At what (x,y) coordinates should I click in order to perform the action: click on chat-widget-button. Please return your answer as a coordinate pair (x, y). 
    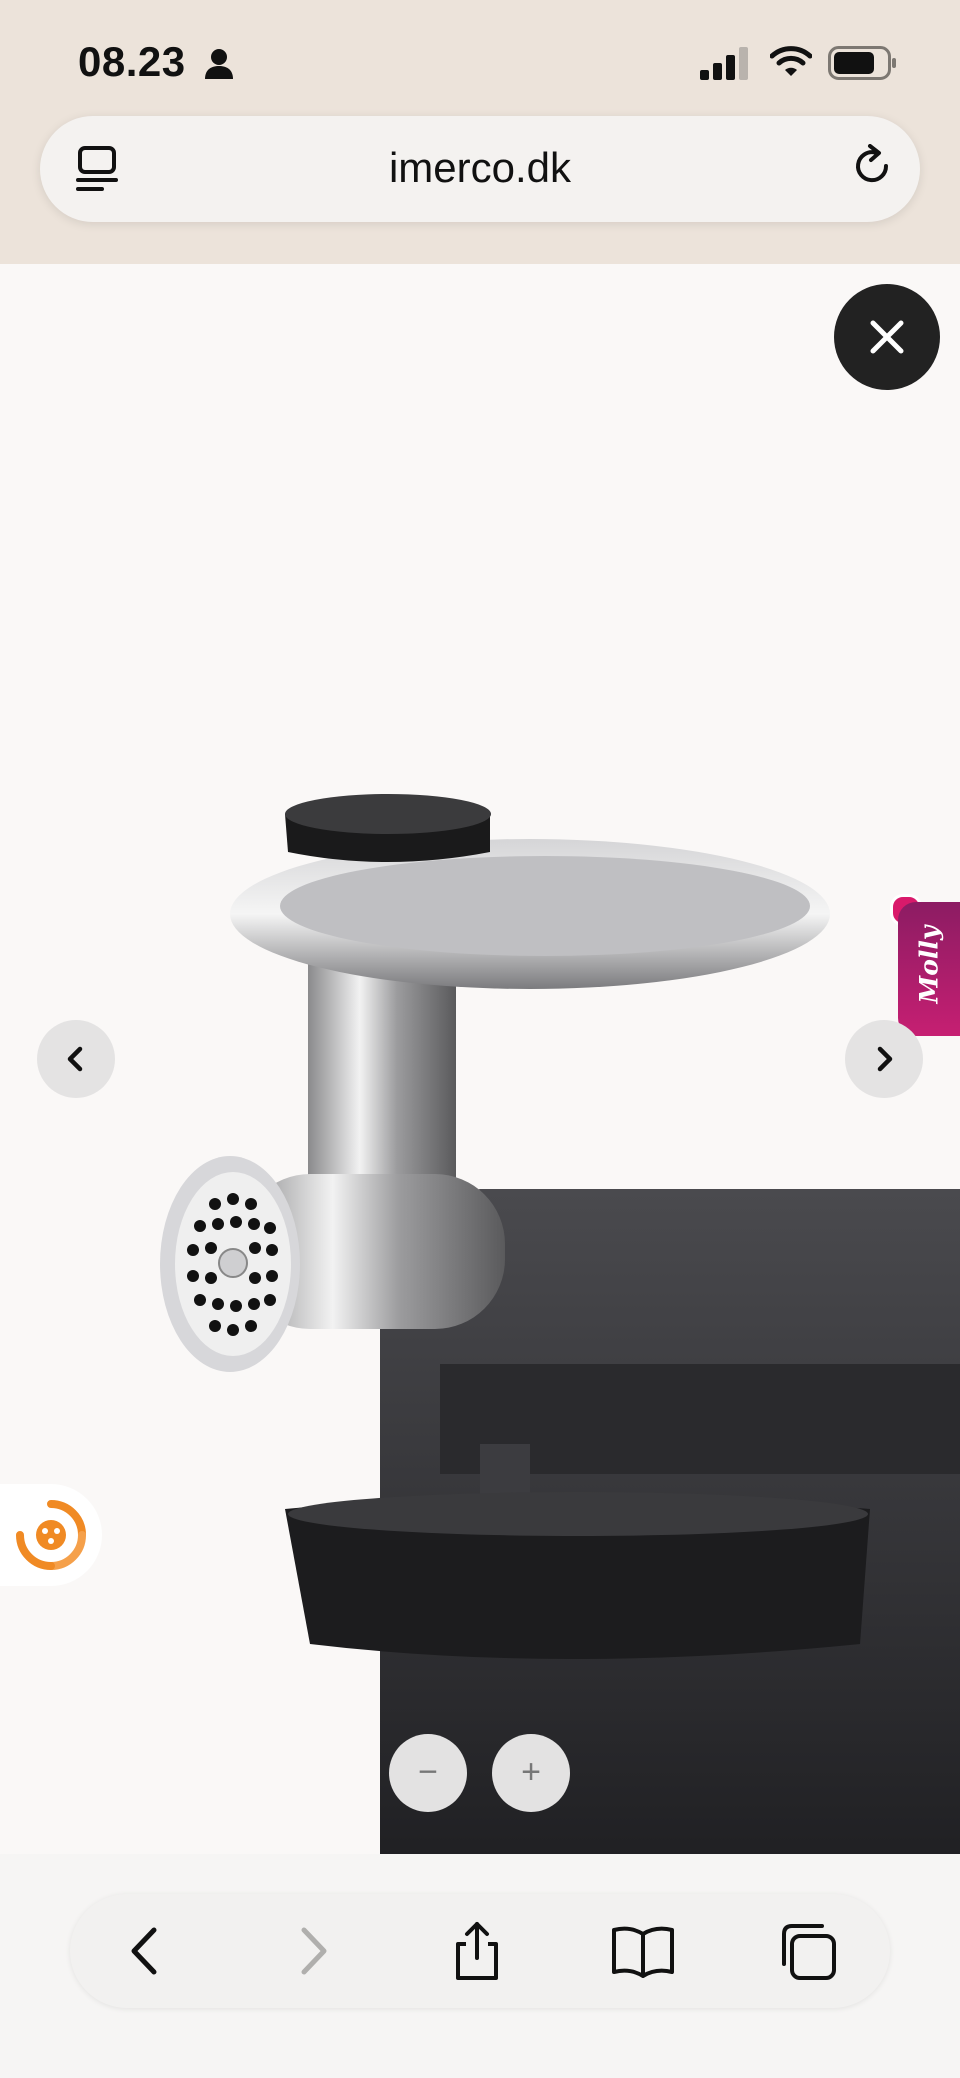
    Looking at the image, I should click on (51, 1535).